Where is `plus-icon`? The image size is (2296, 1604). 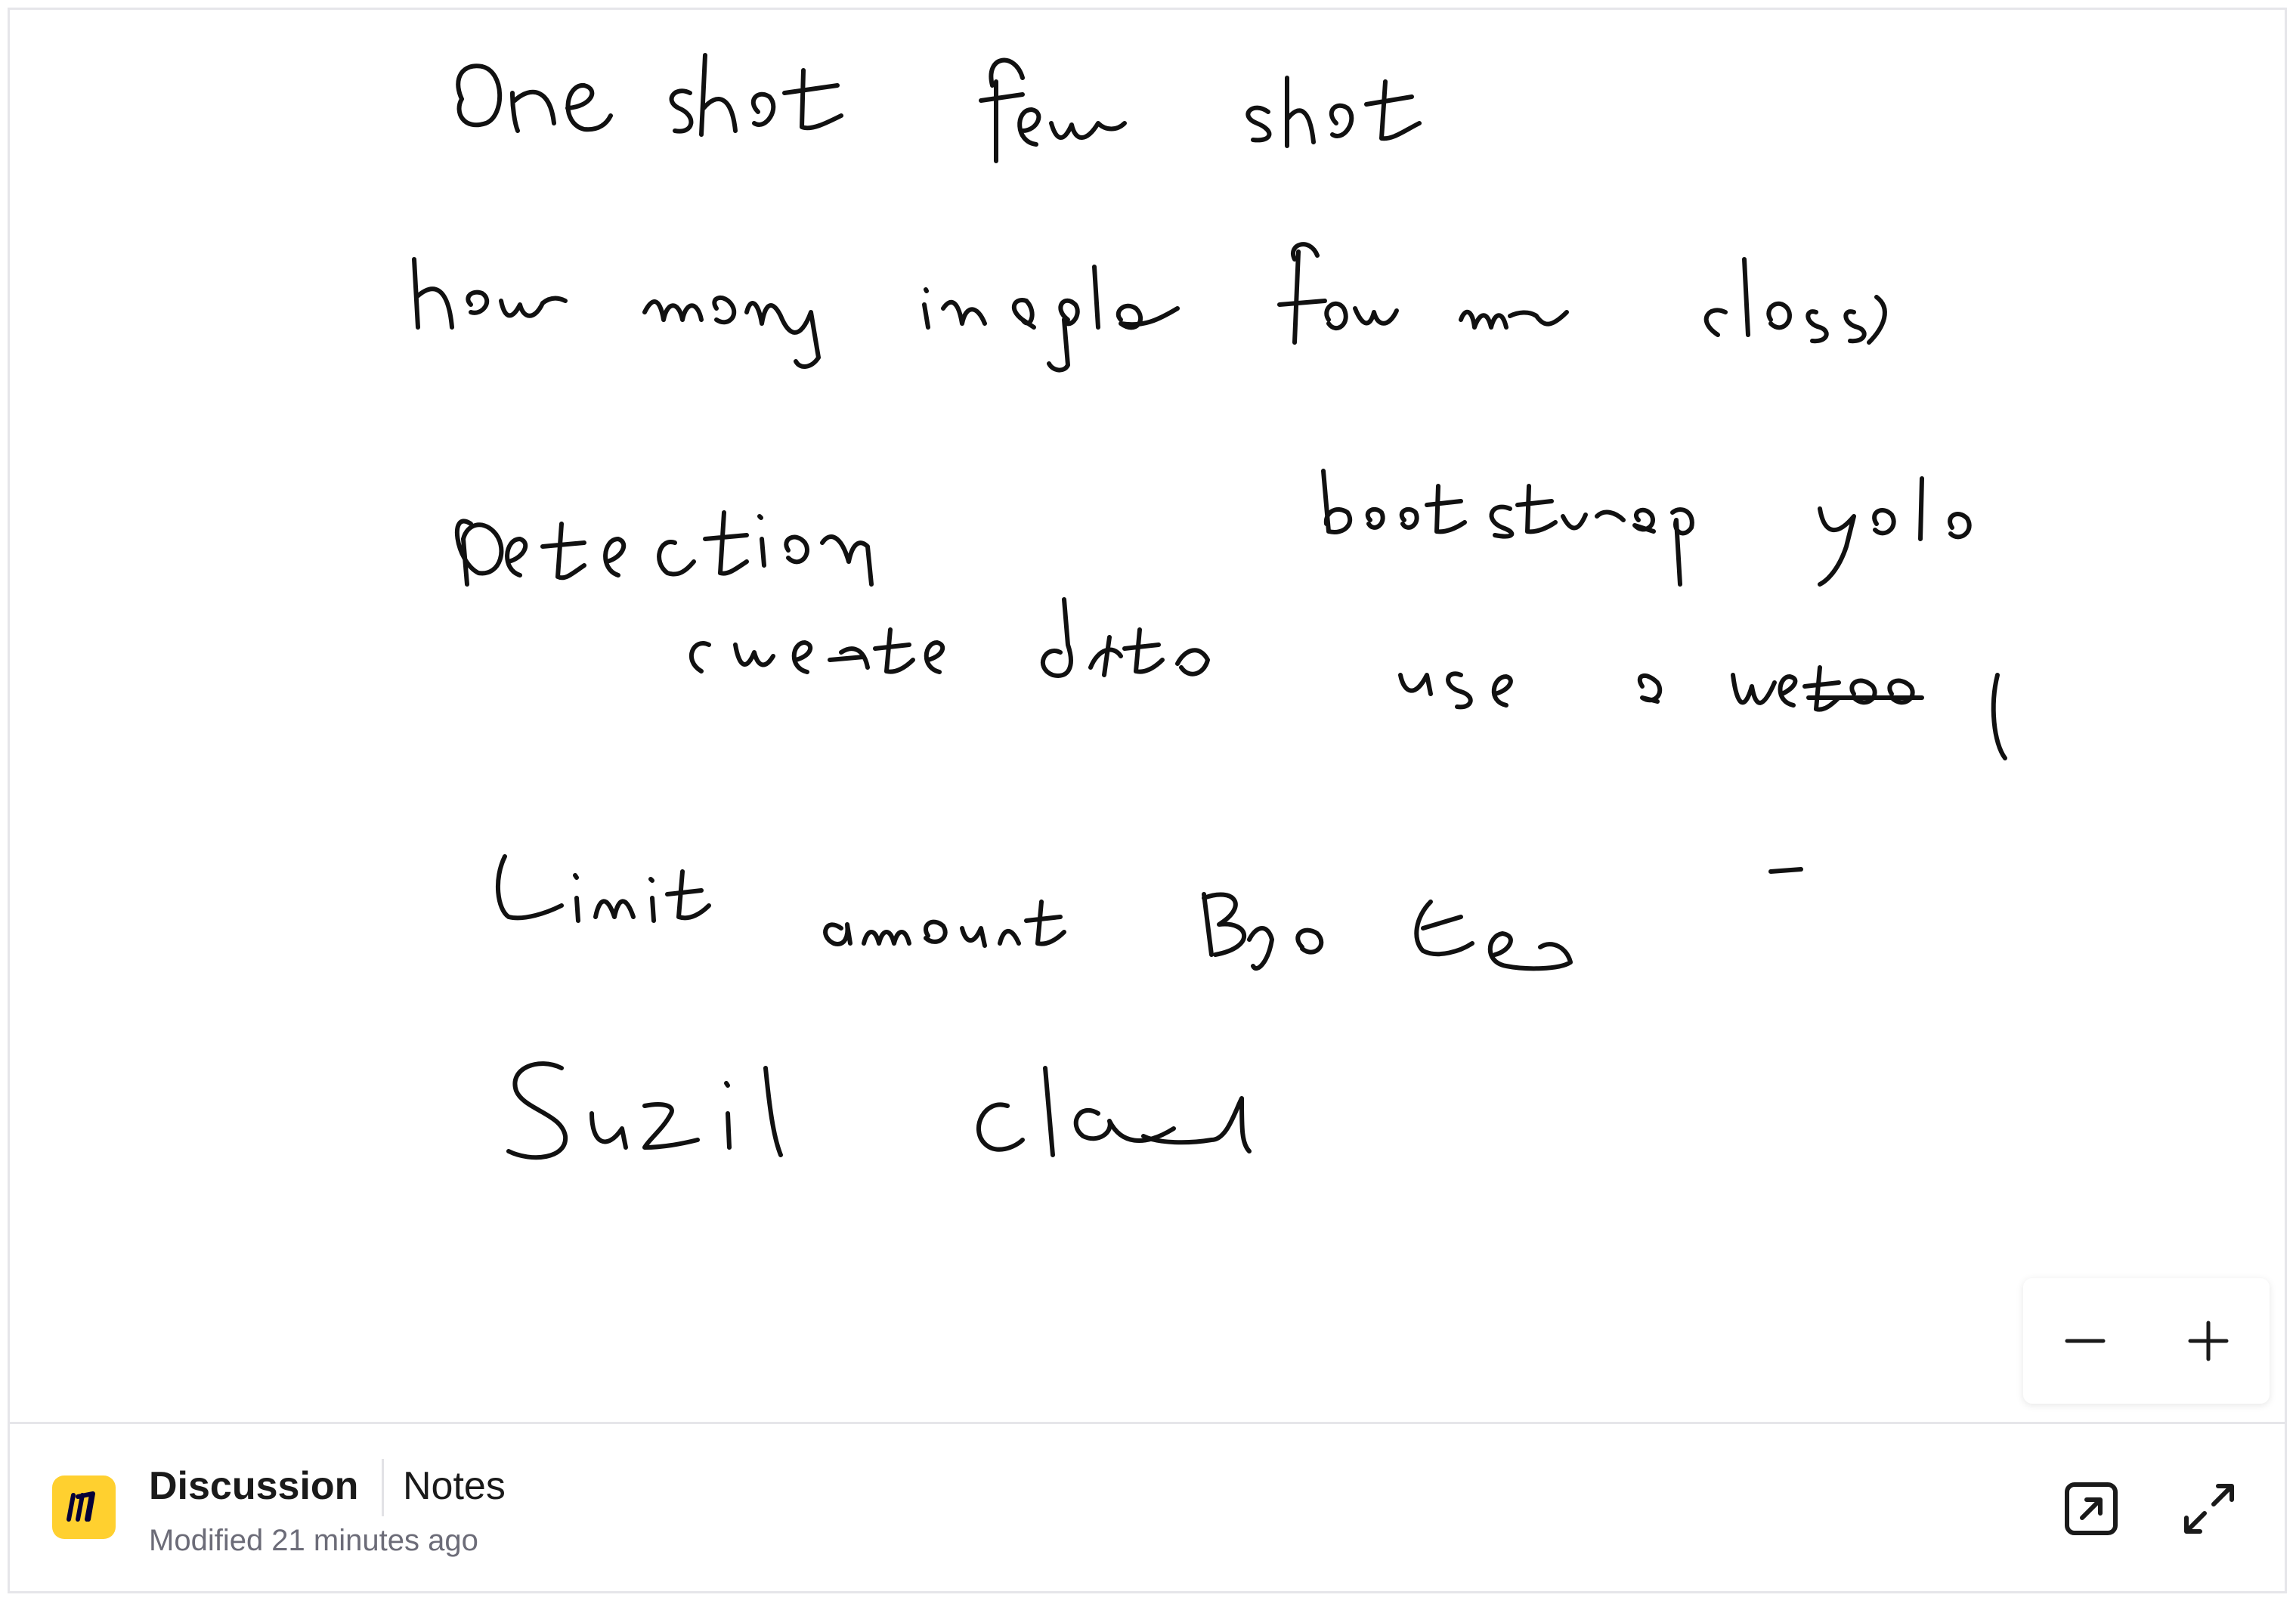
plus-icon is located at coordinates (2208, 1341).